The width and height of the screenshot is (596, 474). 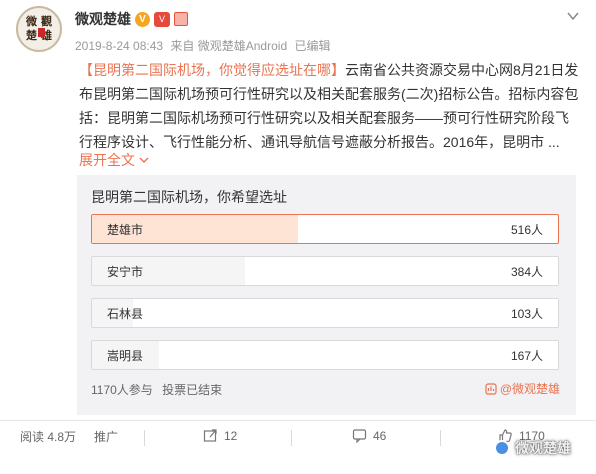 I want to click on promote-label: 推广, so click(x=106, y=437).